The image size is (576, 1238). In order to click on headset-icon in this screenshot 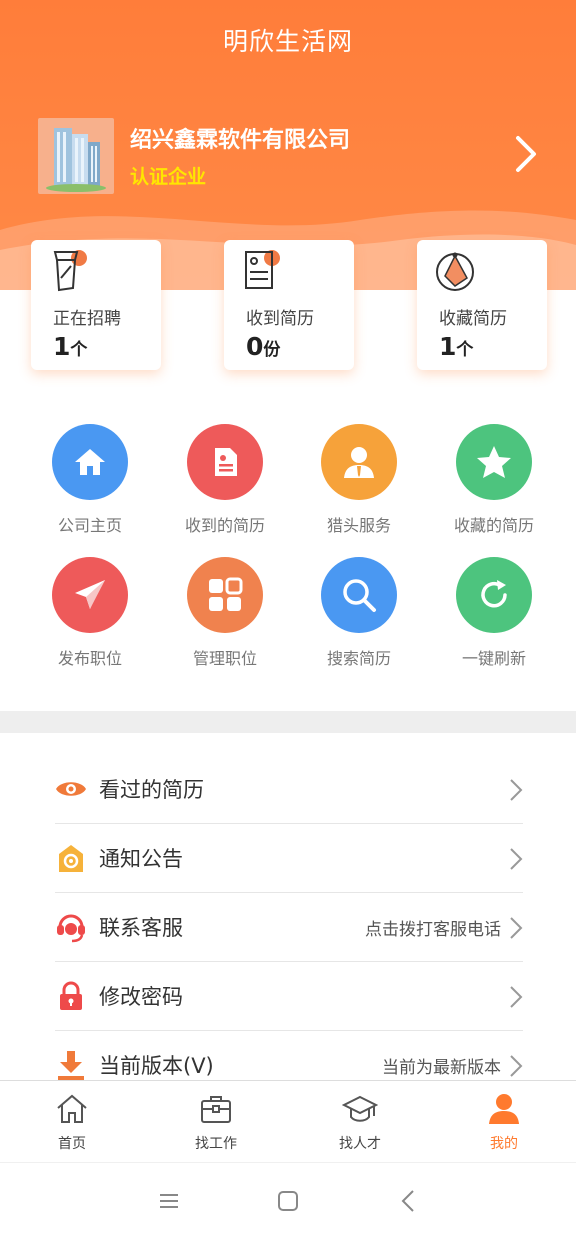, I will do `click(71, 928)`.